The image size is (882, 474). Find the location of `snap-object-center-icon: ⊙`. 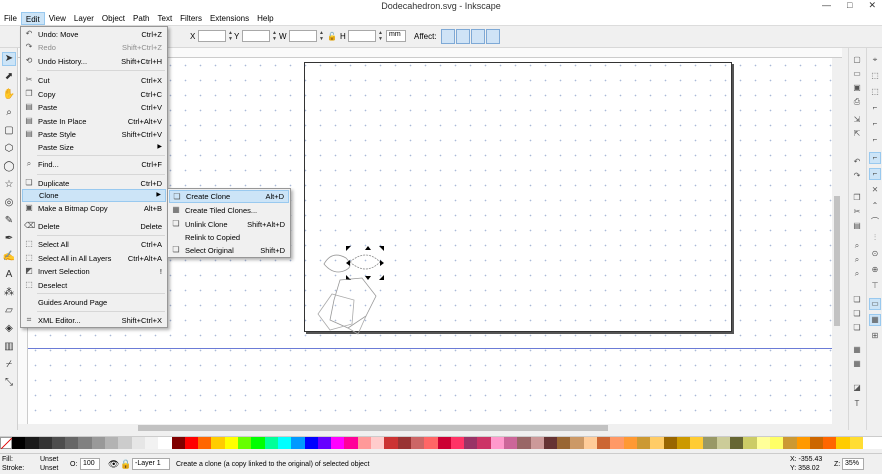

snap-object-center-icon: ⊙ is located at coordinates (875, 254).